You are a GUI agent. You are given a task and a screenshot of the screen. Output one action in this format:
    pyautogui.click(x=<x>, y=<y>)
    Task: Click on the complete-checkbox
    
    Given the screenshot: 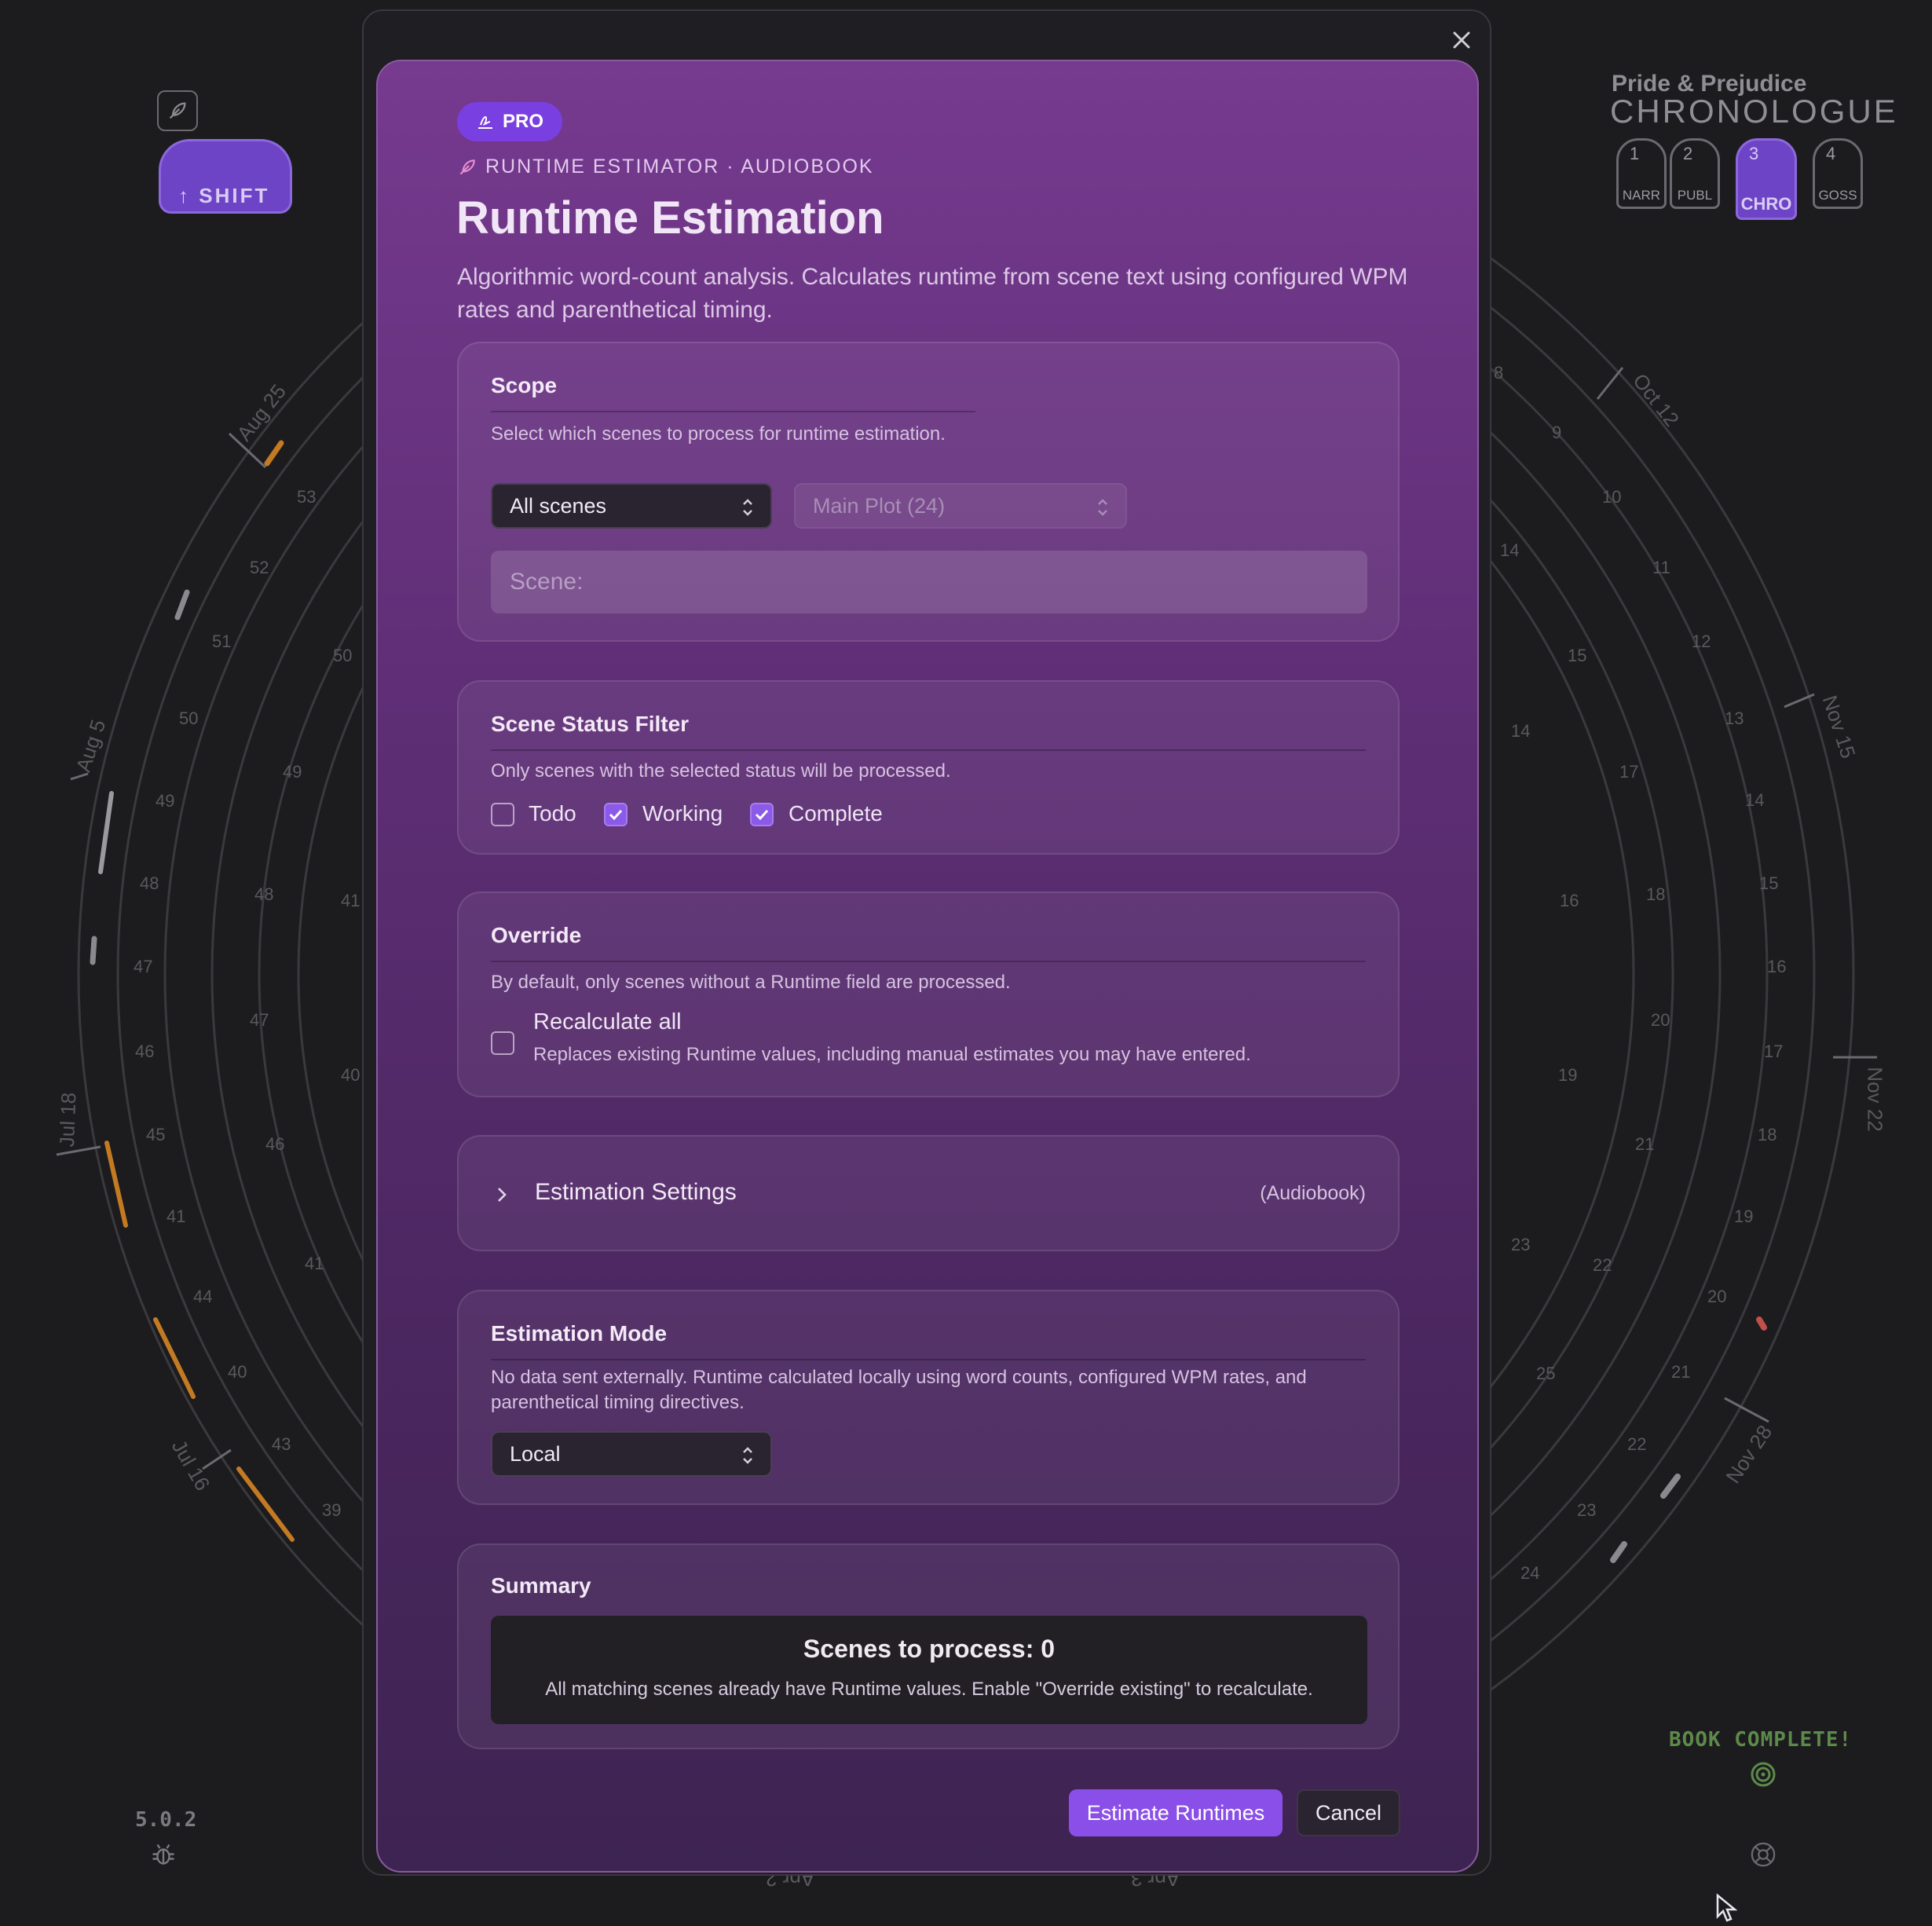 What is the action you would take?
    pyautogui.click(x=762, y=814)
    